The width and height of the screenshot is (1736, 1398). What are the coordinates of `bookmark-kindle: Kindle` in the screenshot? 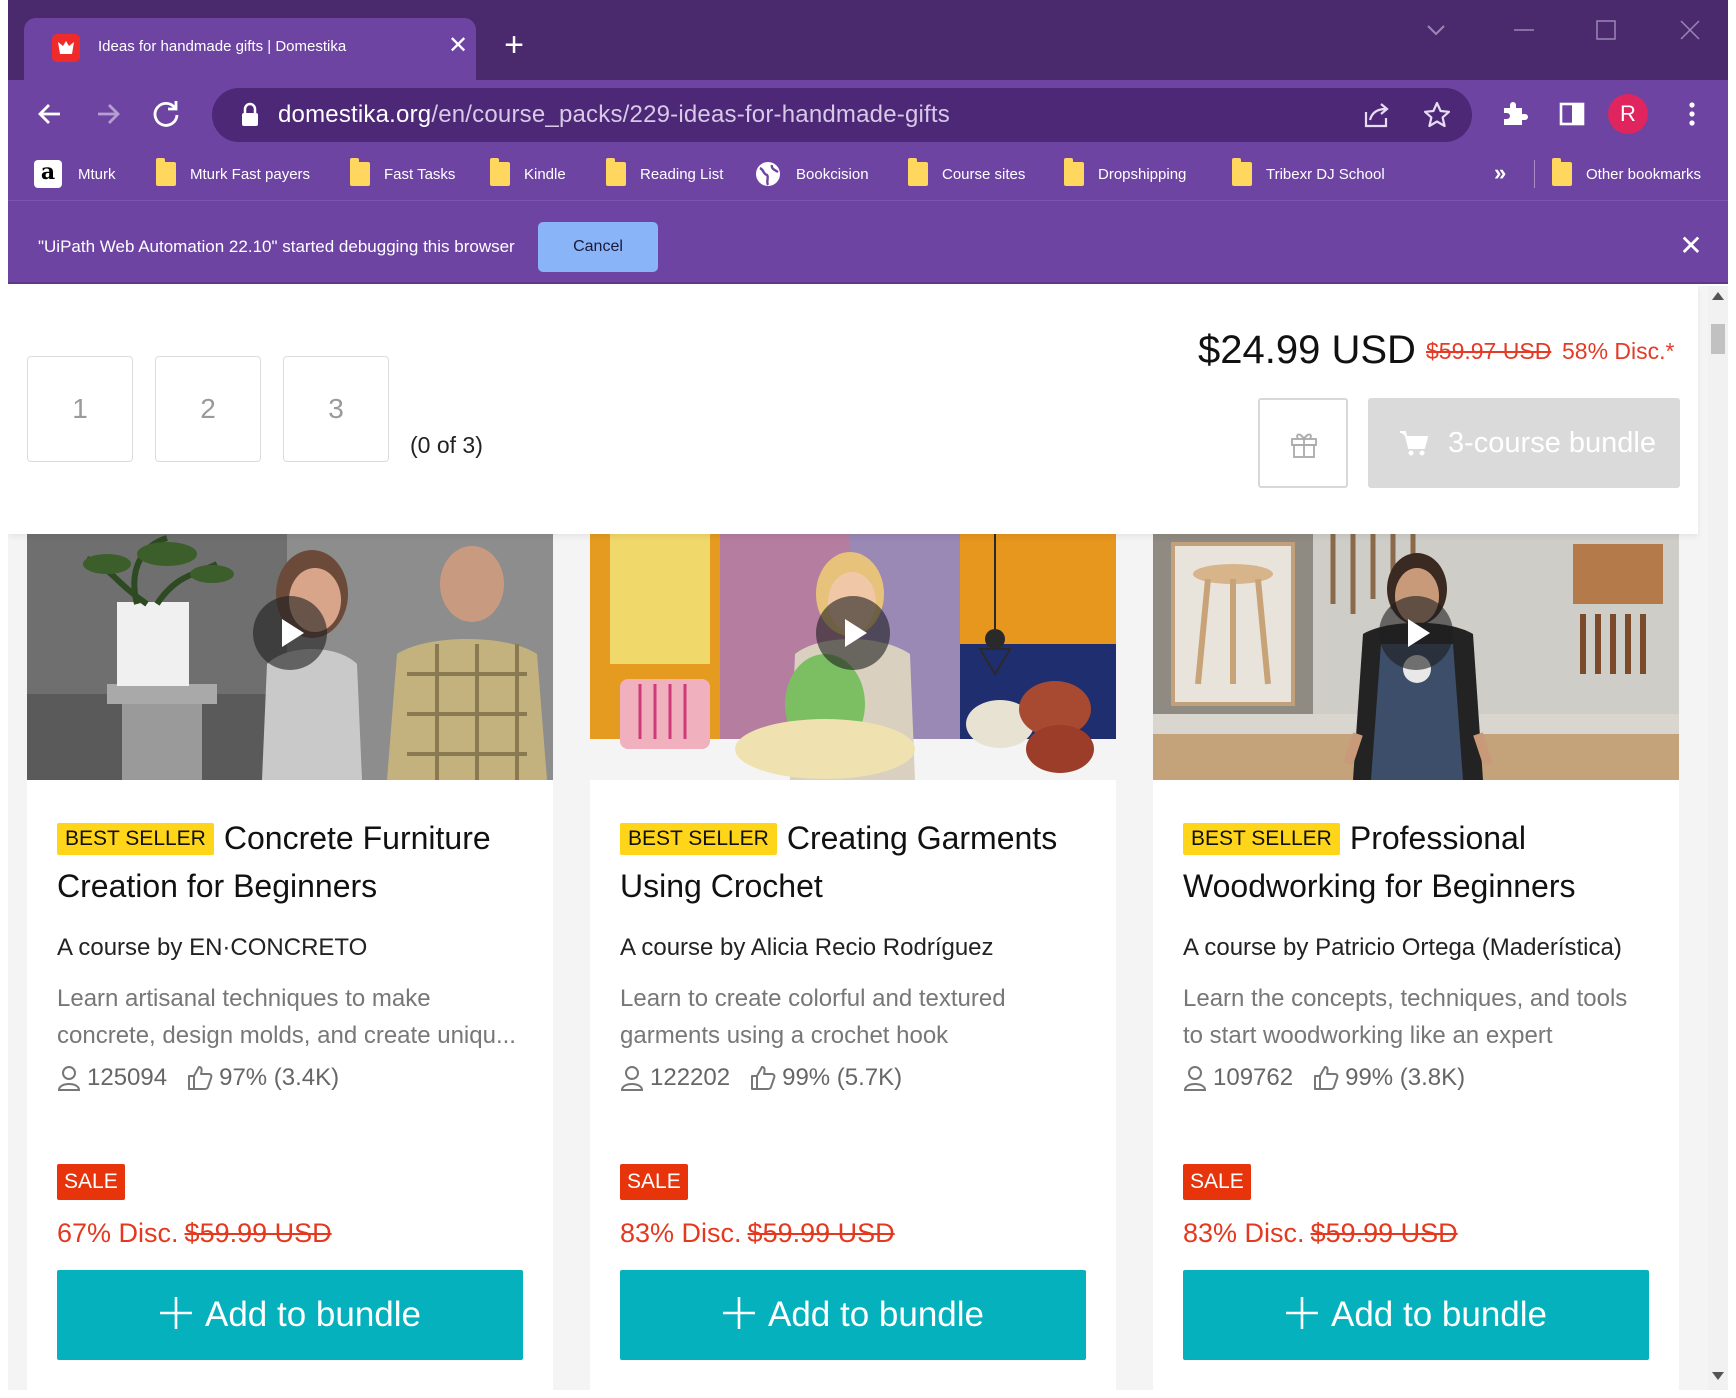 It's located at (528, 173).